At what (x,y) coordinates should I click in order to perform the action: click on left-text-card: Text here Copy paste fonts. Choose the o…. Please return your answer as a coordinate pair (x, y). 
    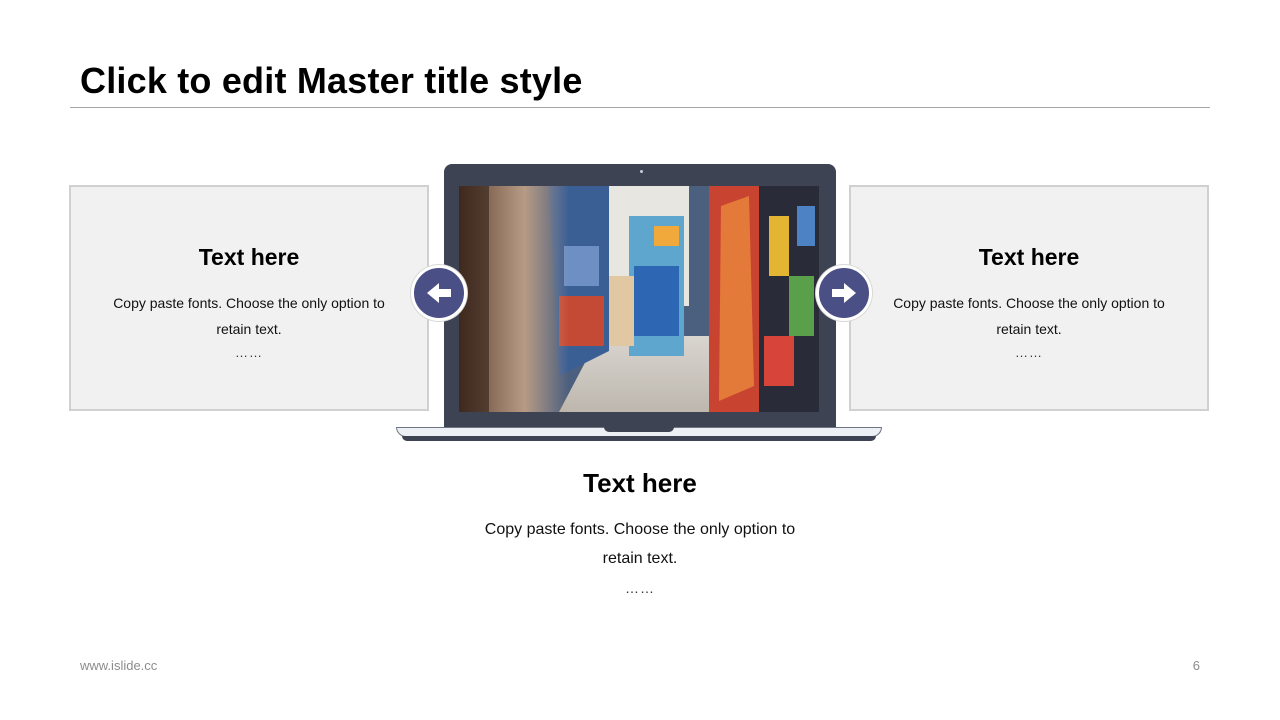
    Looking at the image, I should click on (249, 298).